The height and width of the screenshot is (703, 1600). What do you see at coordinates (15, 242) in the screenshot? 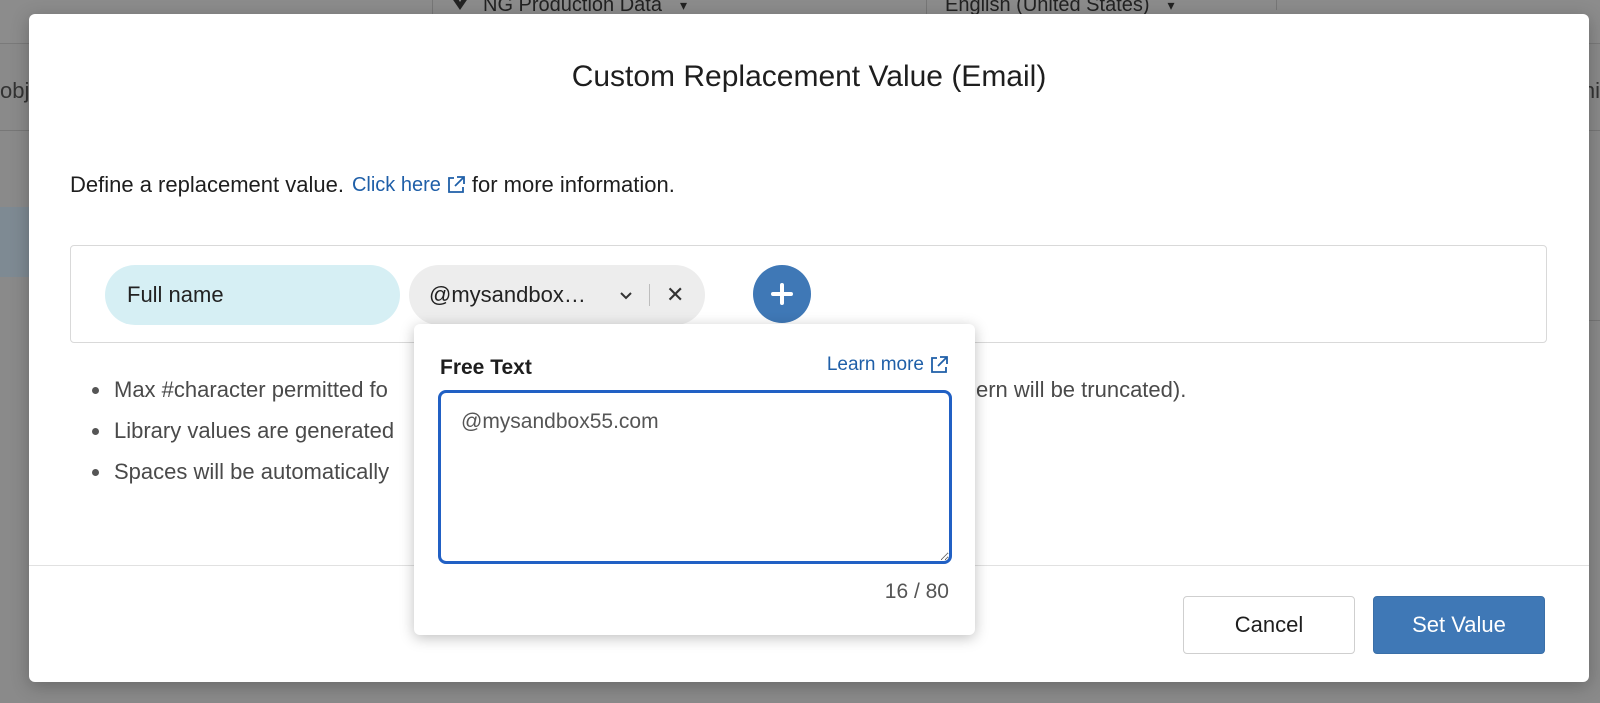
I see `background-selected-row` at bounding box center [15, 242].